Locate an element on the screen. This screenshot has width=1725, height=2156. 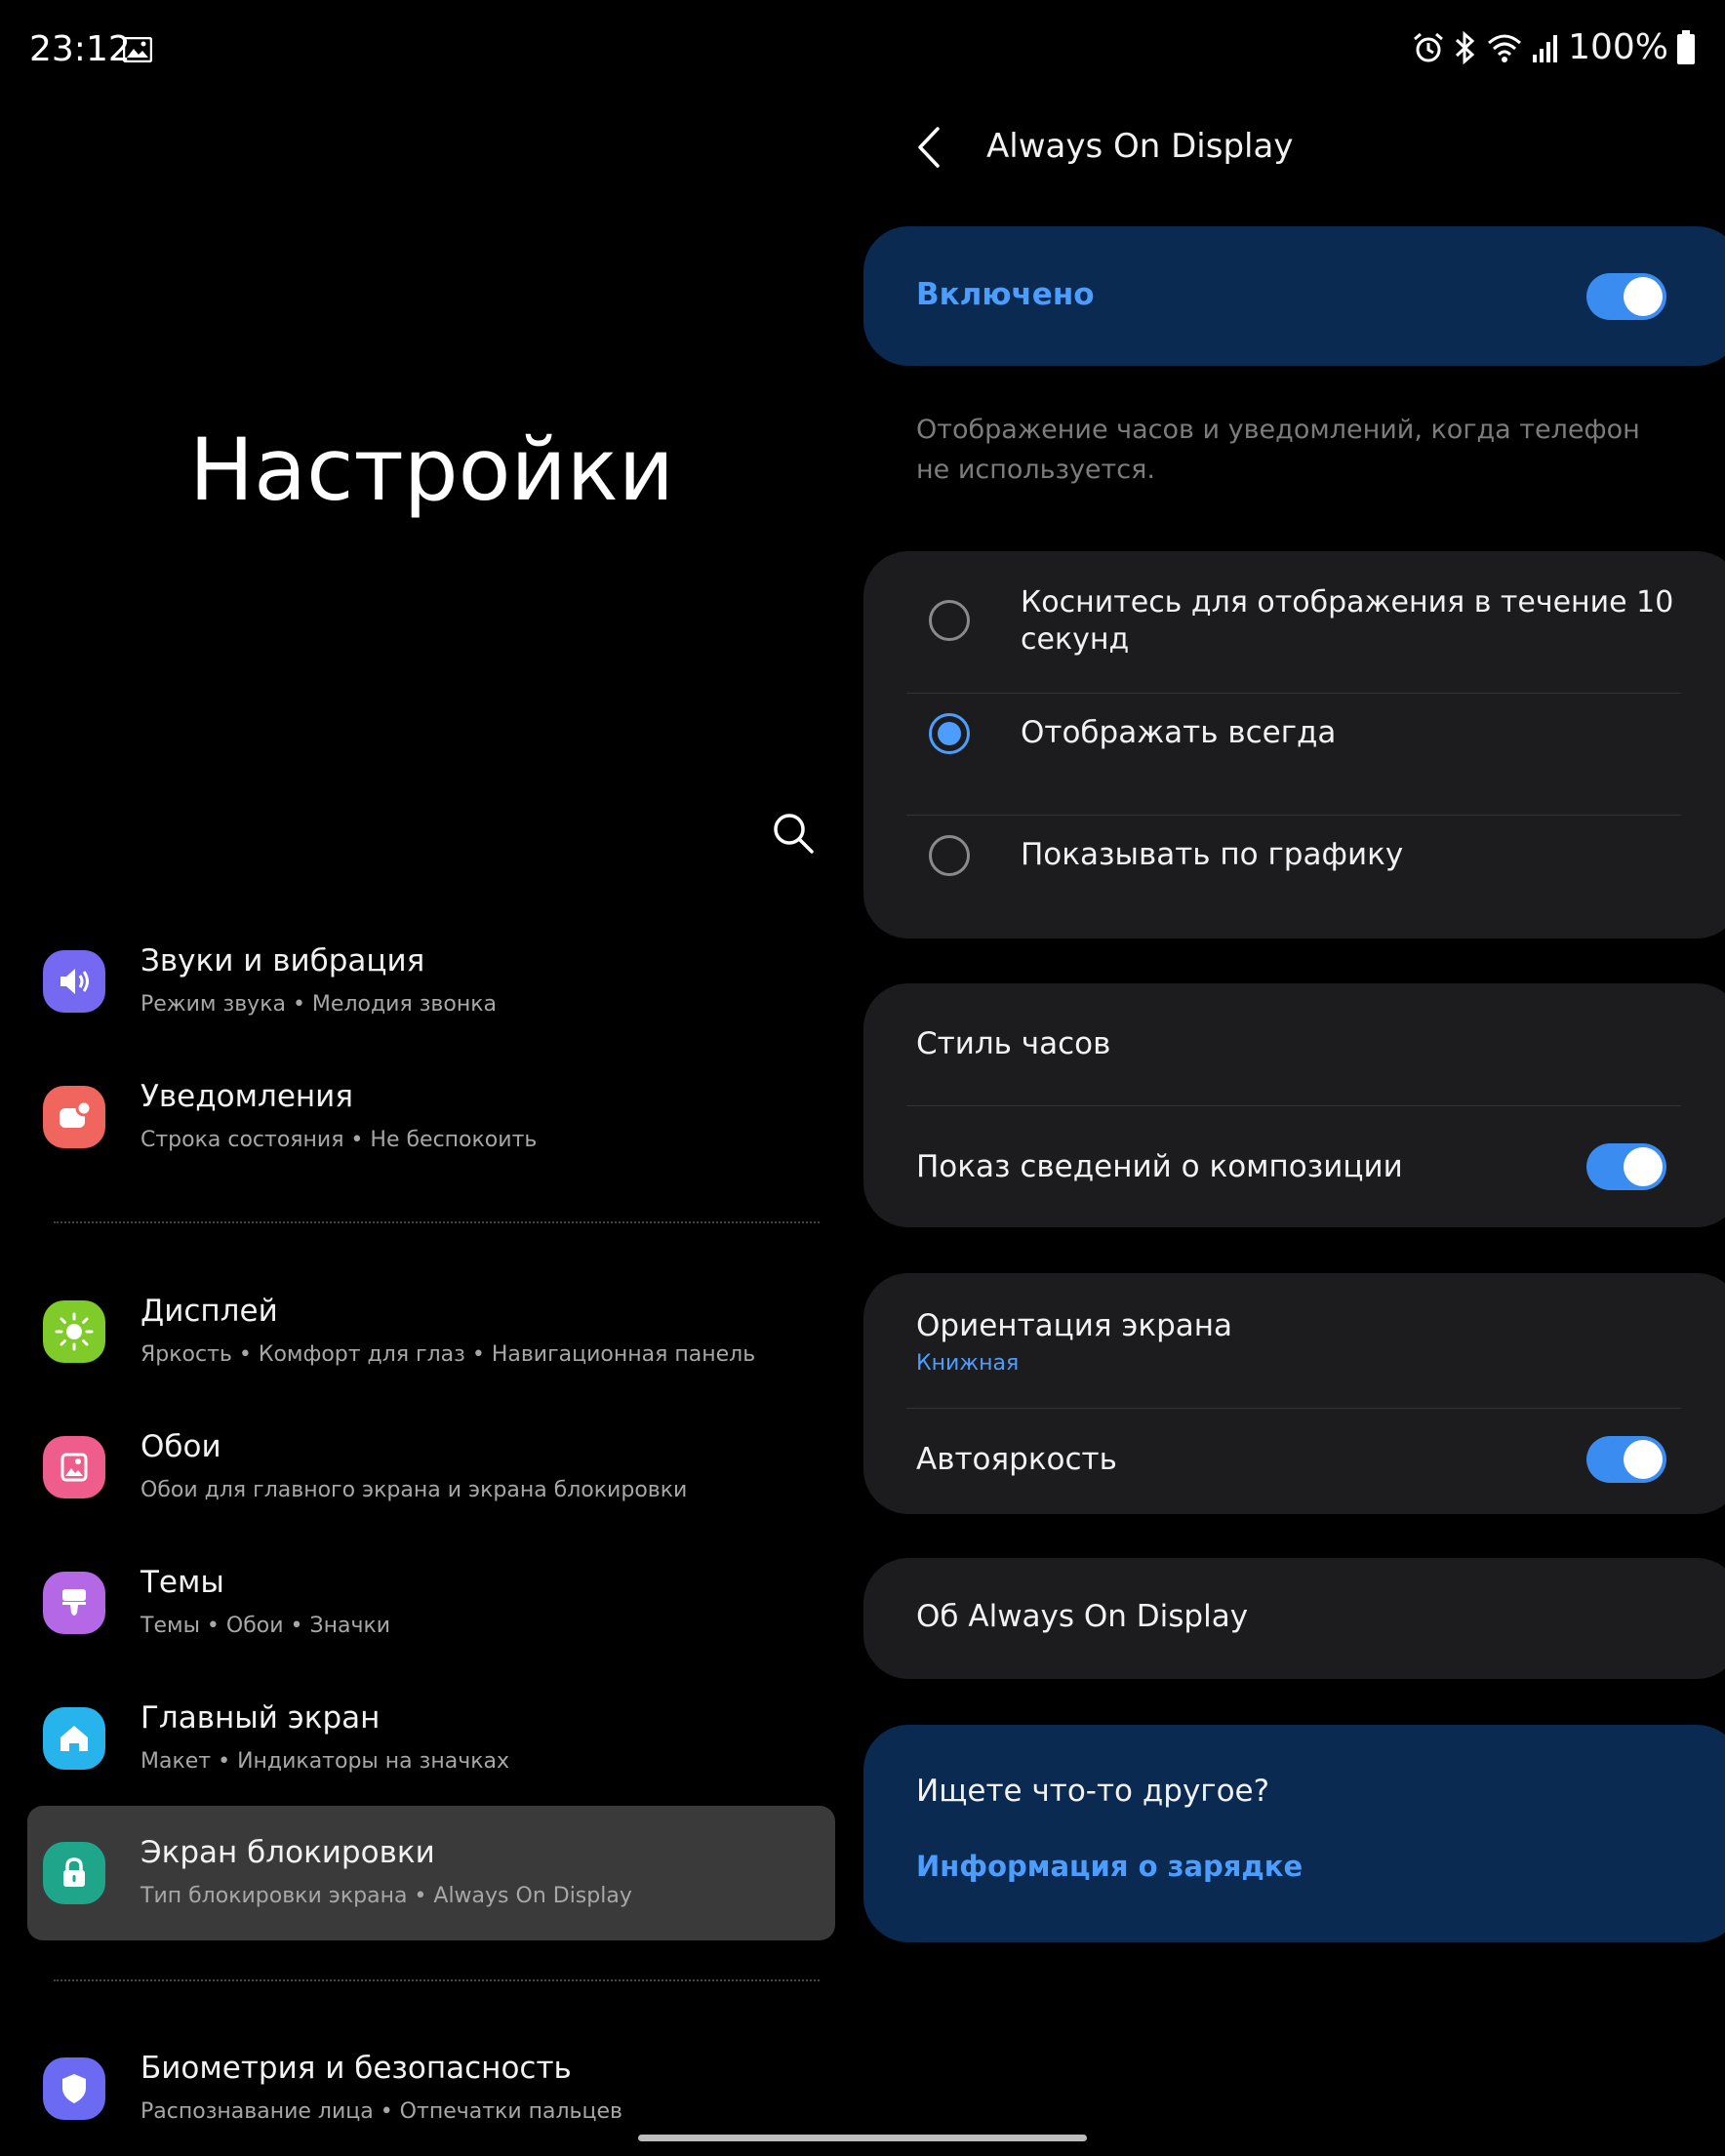
radio-button-selected is located at coordinates (950, 733).